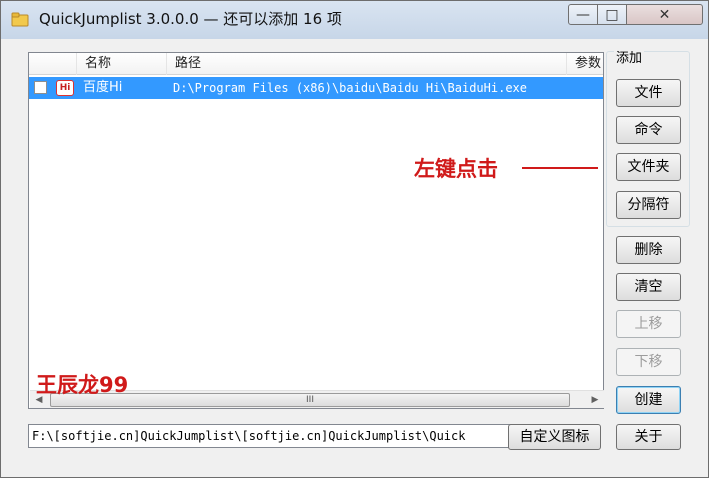 Image resolution: width=709 pixels, height=478 pixels. I want to click on add-group-label: 添加, so click(629, 59).